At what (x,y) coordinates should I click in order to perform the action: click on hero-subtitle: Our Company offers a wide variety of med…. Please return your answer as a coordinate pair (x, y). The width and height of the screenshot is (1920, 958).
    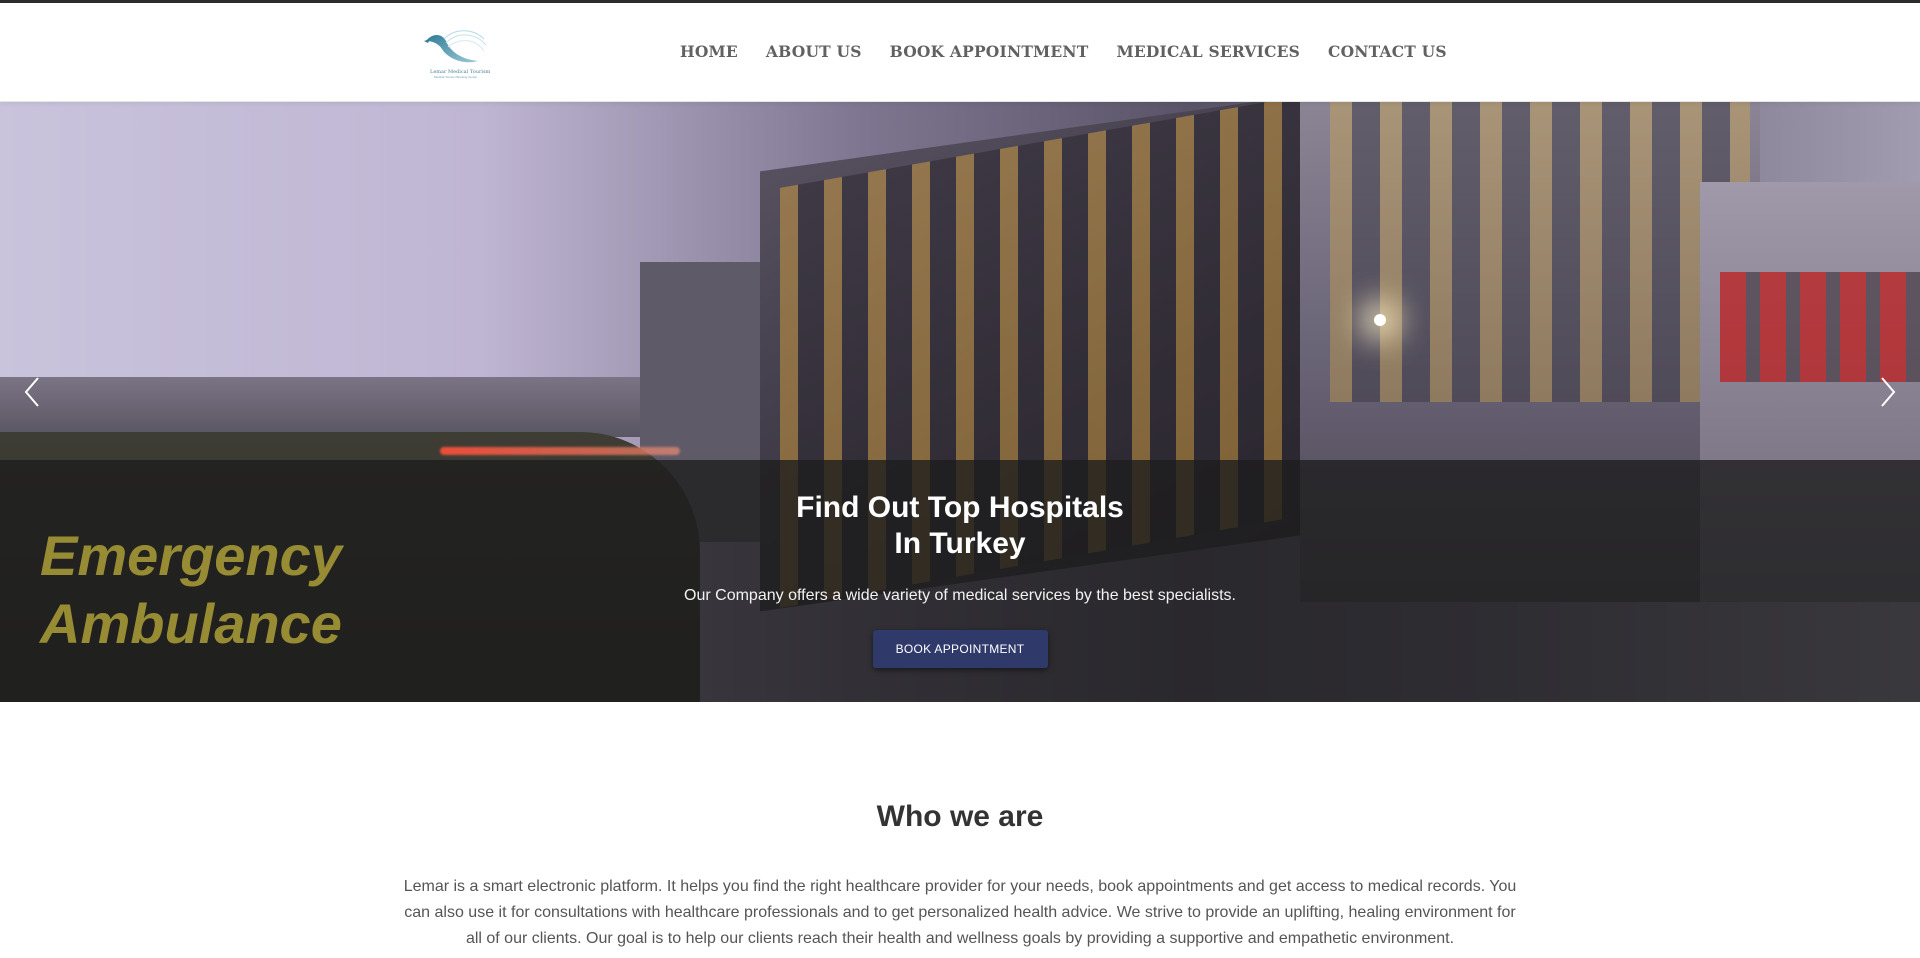
    Looking at the image, I should click on (960, 595).